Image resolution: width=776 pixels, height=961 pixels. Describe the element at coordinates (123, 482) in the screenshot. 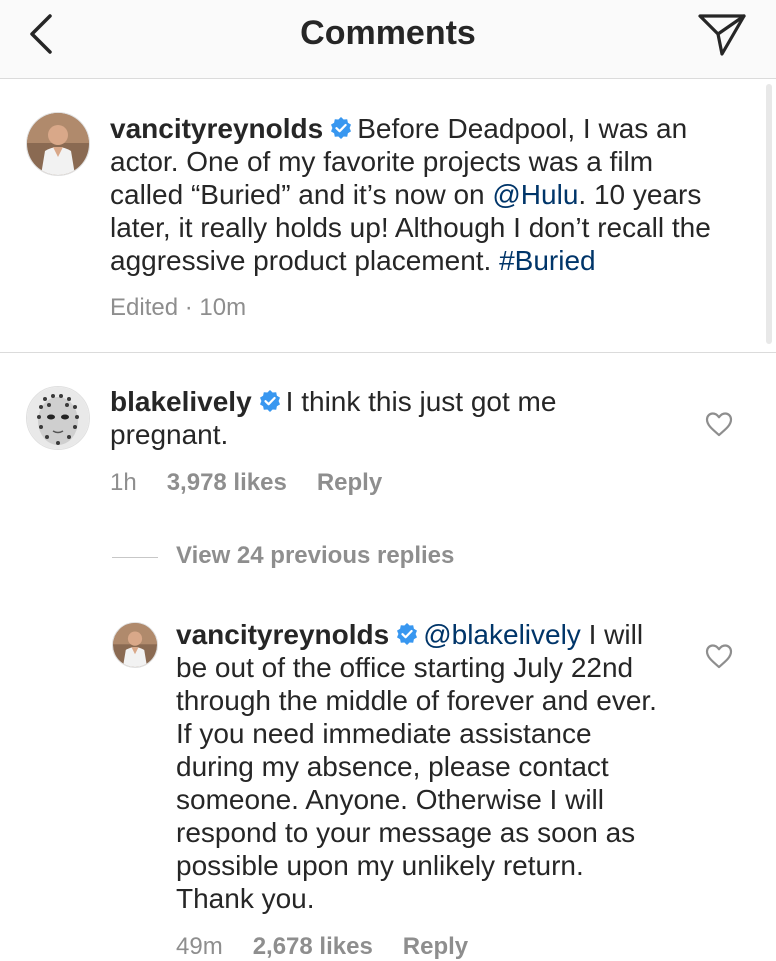

I see `comment-time: 1h` at that location.